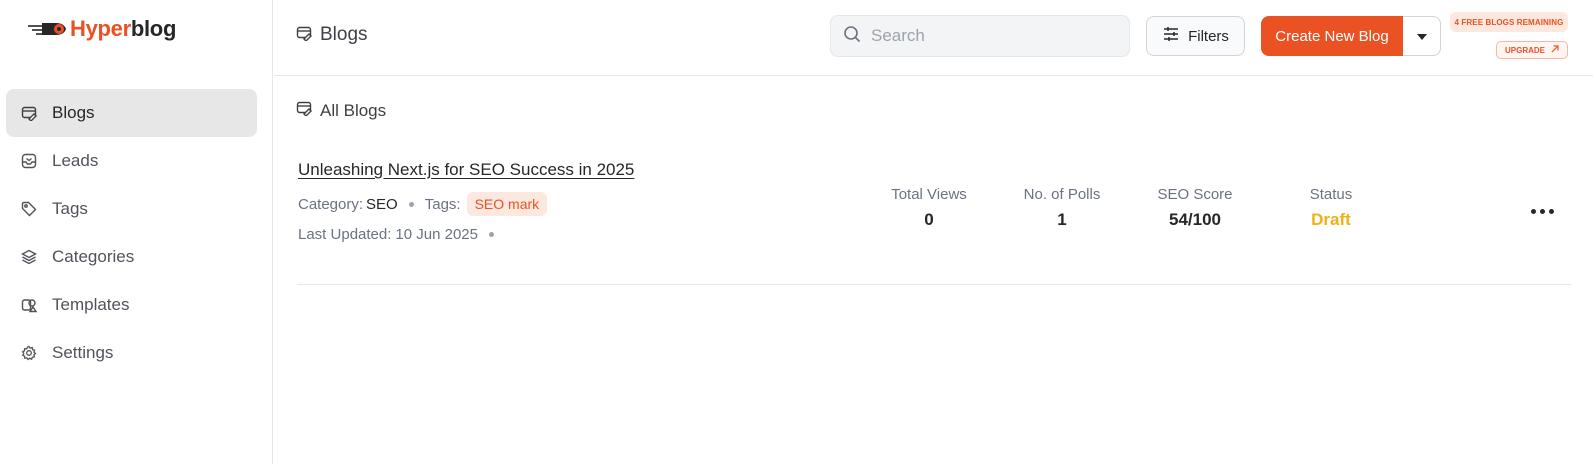 The width and height of the screenshot is (1593, 464). I want to click on filters-button: Filters, so click(1195, 36).